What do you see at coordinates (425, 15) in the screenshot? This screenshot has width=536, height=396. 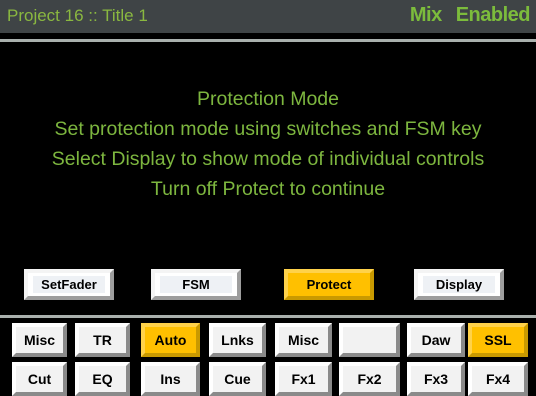 I see `mix-label: Mix` at bounding box center [425, 15].